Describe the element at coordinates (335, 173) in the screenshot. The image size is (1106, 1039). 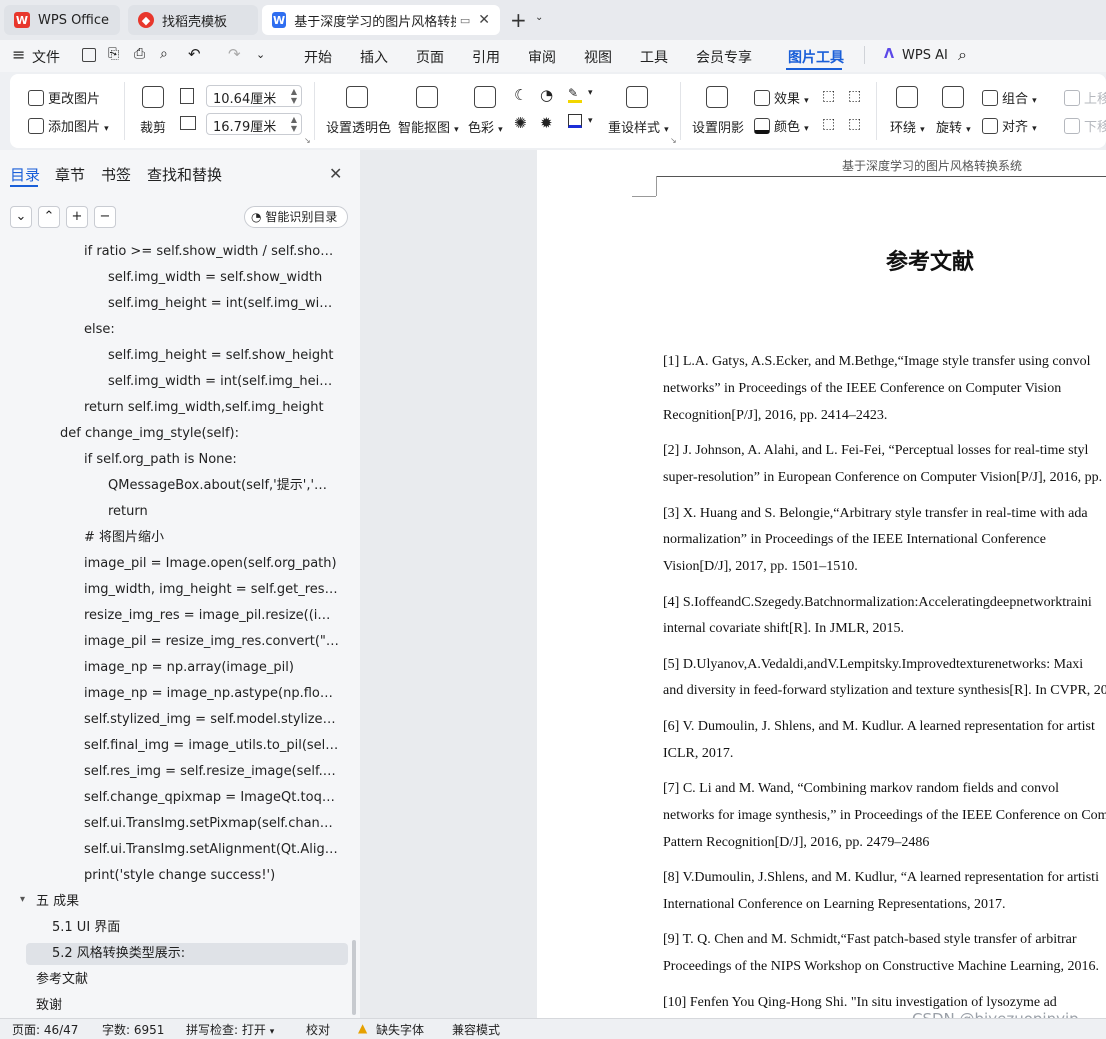
I see `close-panel-icon: ✕` at that location.